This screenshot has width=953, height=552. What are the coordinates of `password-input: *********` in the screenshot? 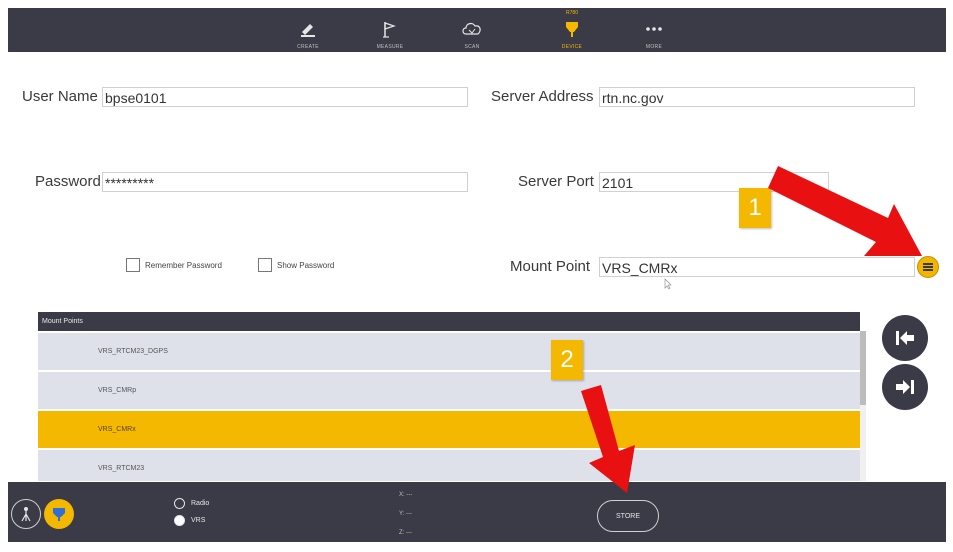 It's located at (285, 182).